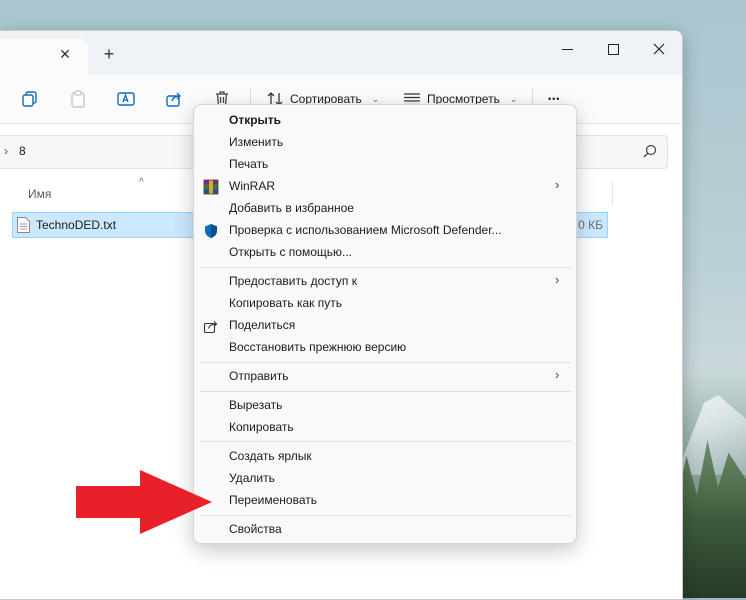 Image resolution: width=746 pixels, height=600 pixels. What do you see at coordinates (650, 151) in the screenshot?
I see `search-icon` at bounding box center [650, 151].